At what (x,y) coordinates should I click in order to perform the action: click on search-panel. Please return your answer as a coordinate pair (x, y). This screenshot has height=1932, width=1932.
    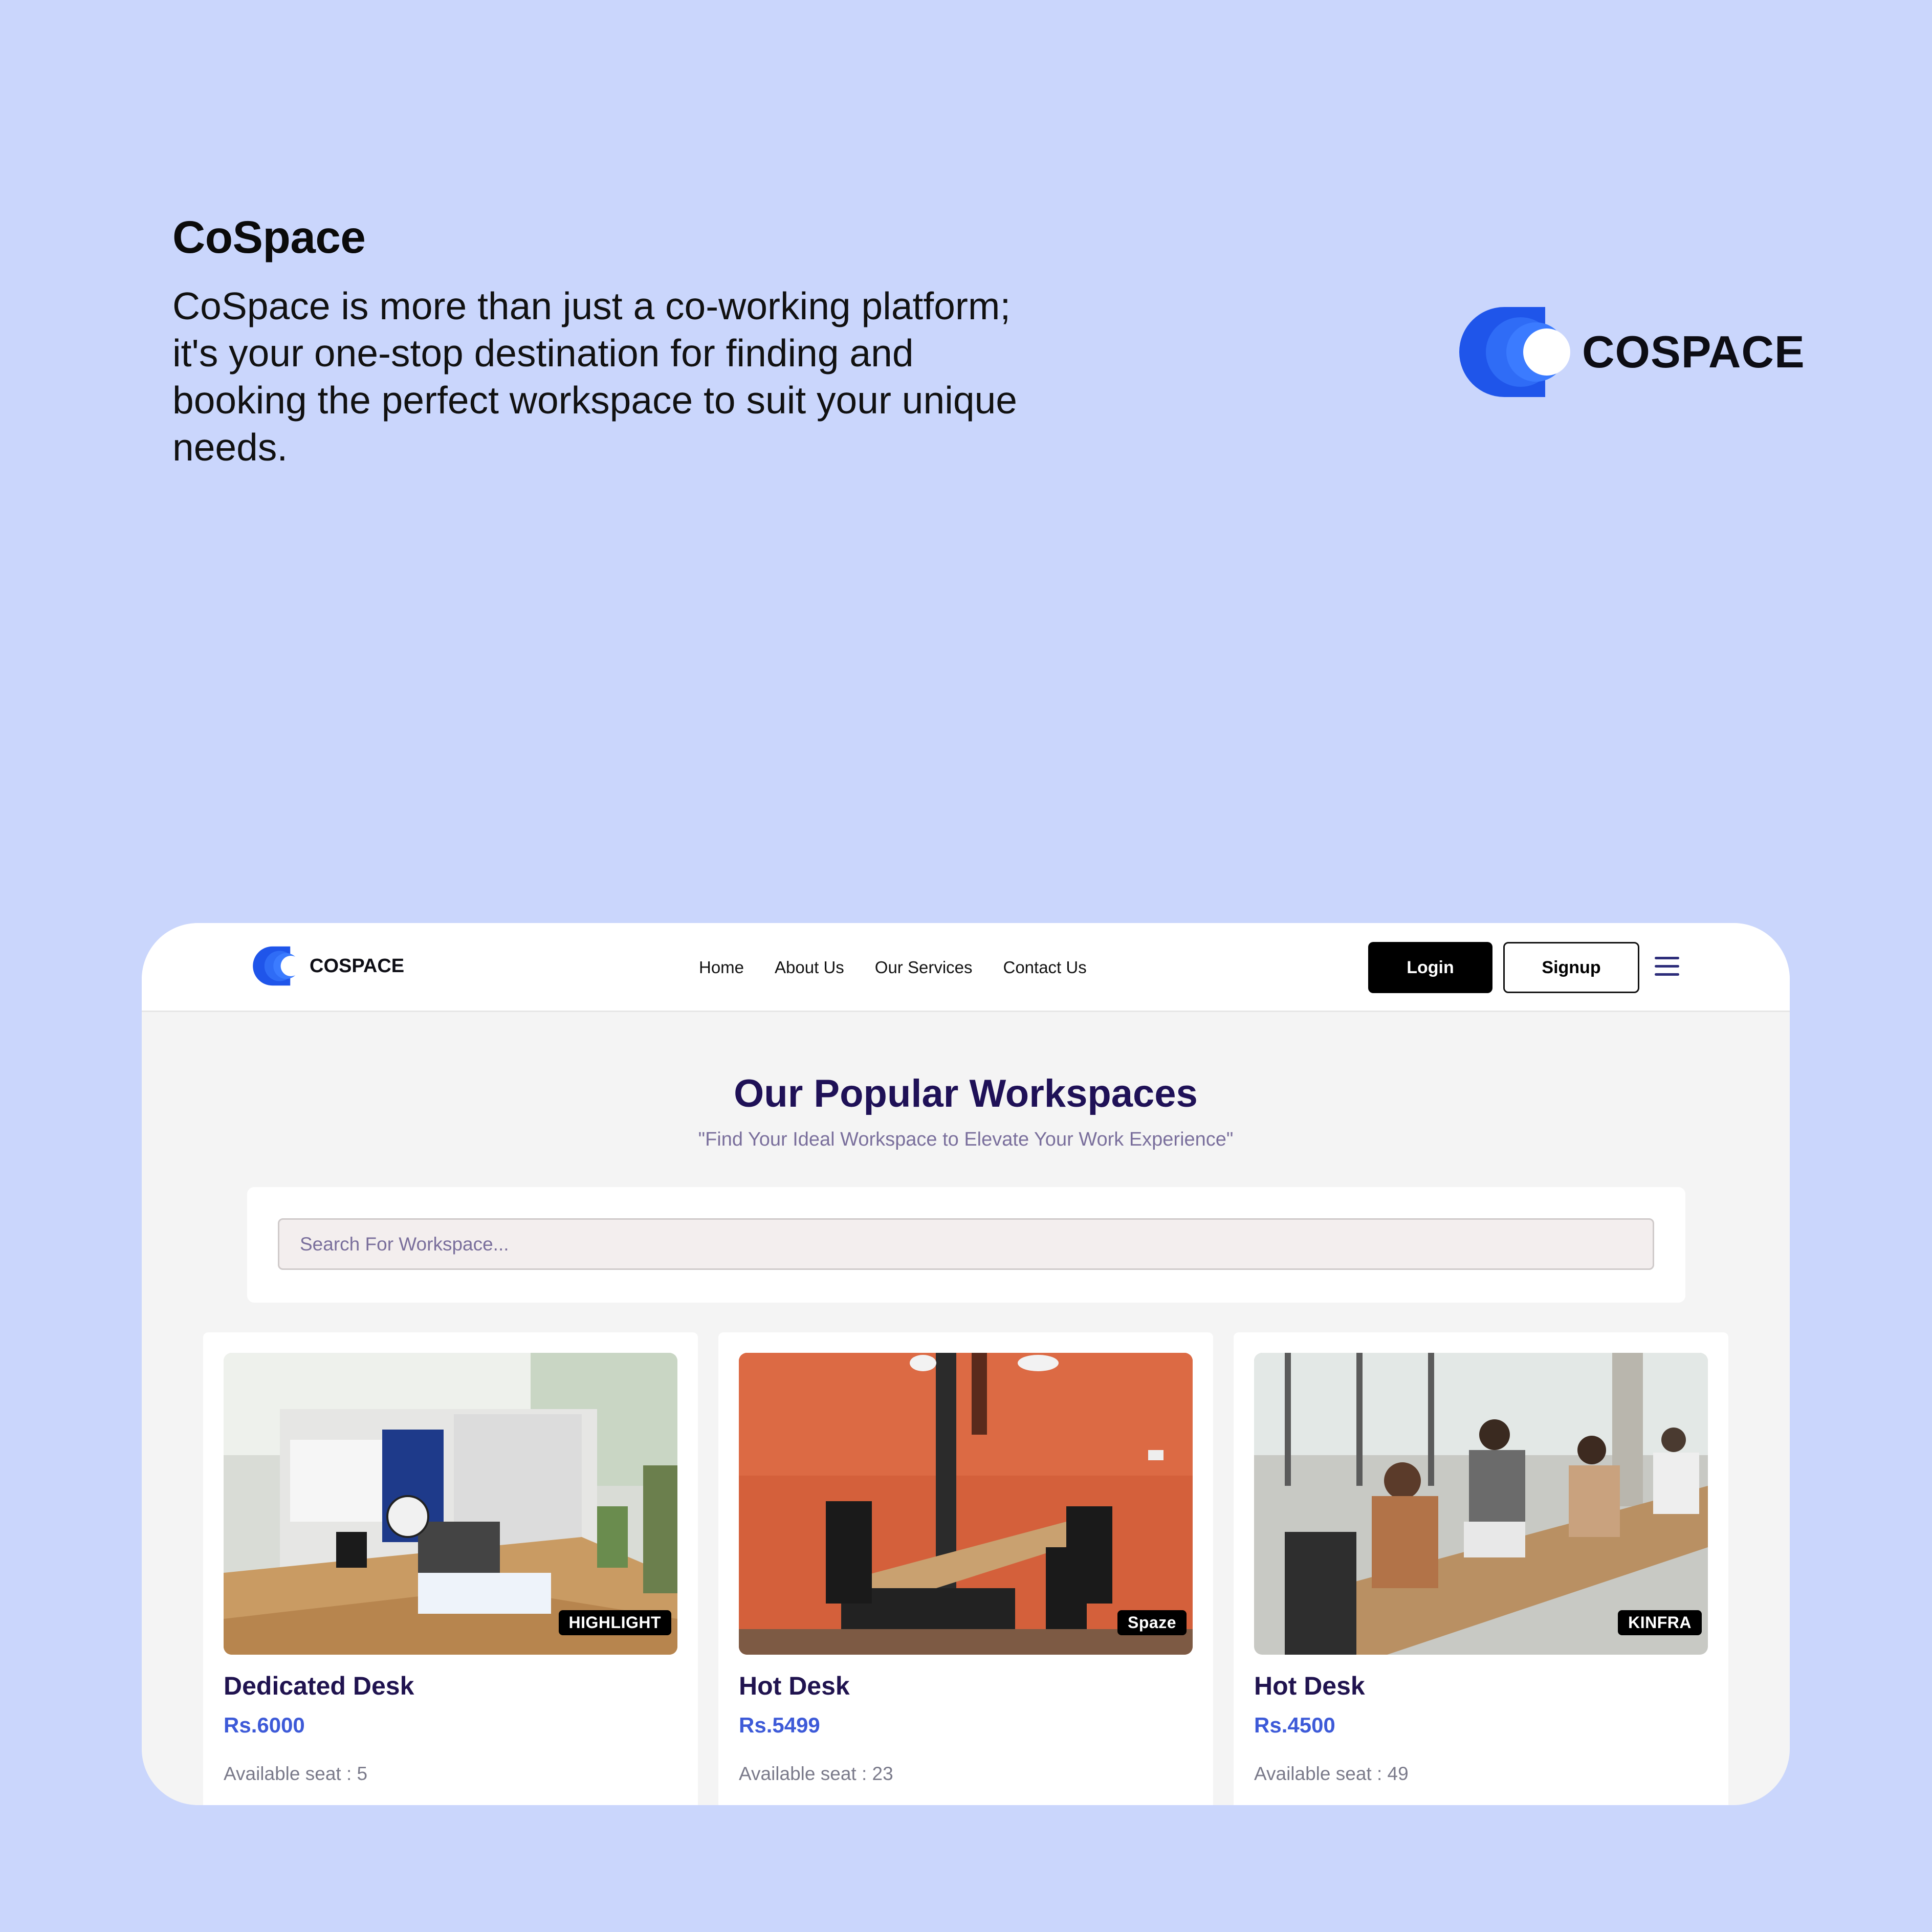
    Looking at the image, I should click on (966, 1245).